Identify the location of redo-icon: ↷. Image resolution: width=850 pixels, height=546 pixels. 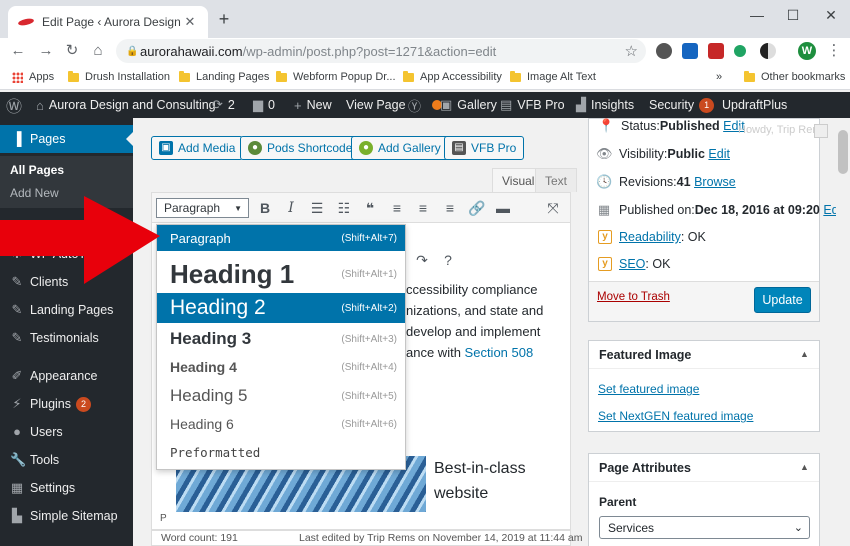
(422, 260).